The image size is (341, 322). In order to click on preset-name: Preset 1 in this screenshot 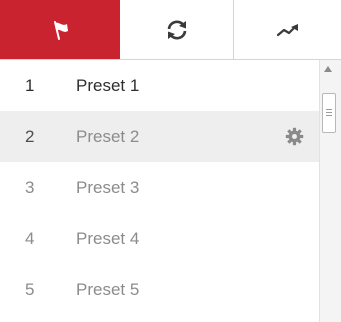, I will do `click(108, 85)`.